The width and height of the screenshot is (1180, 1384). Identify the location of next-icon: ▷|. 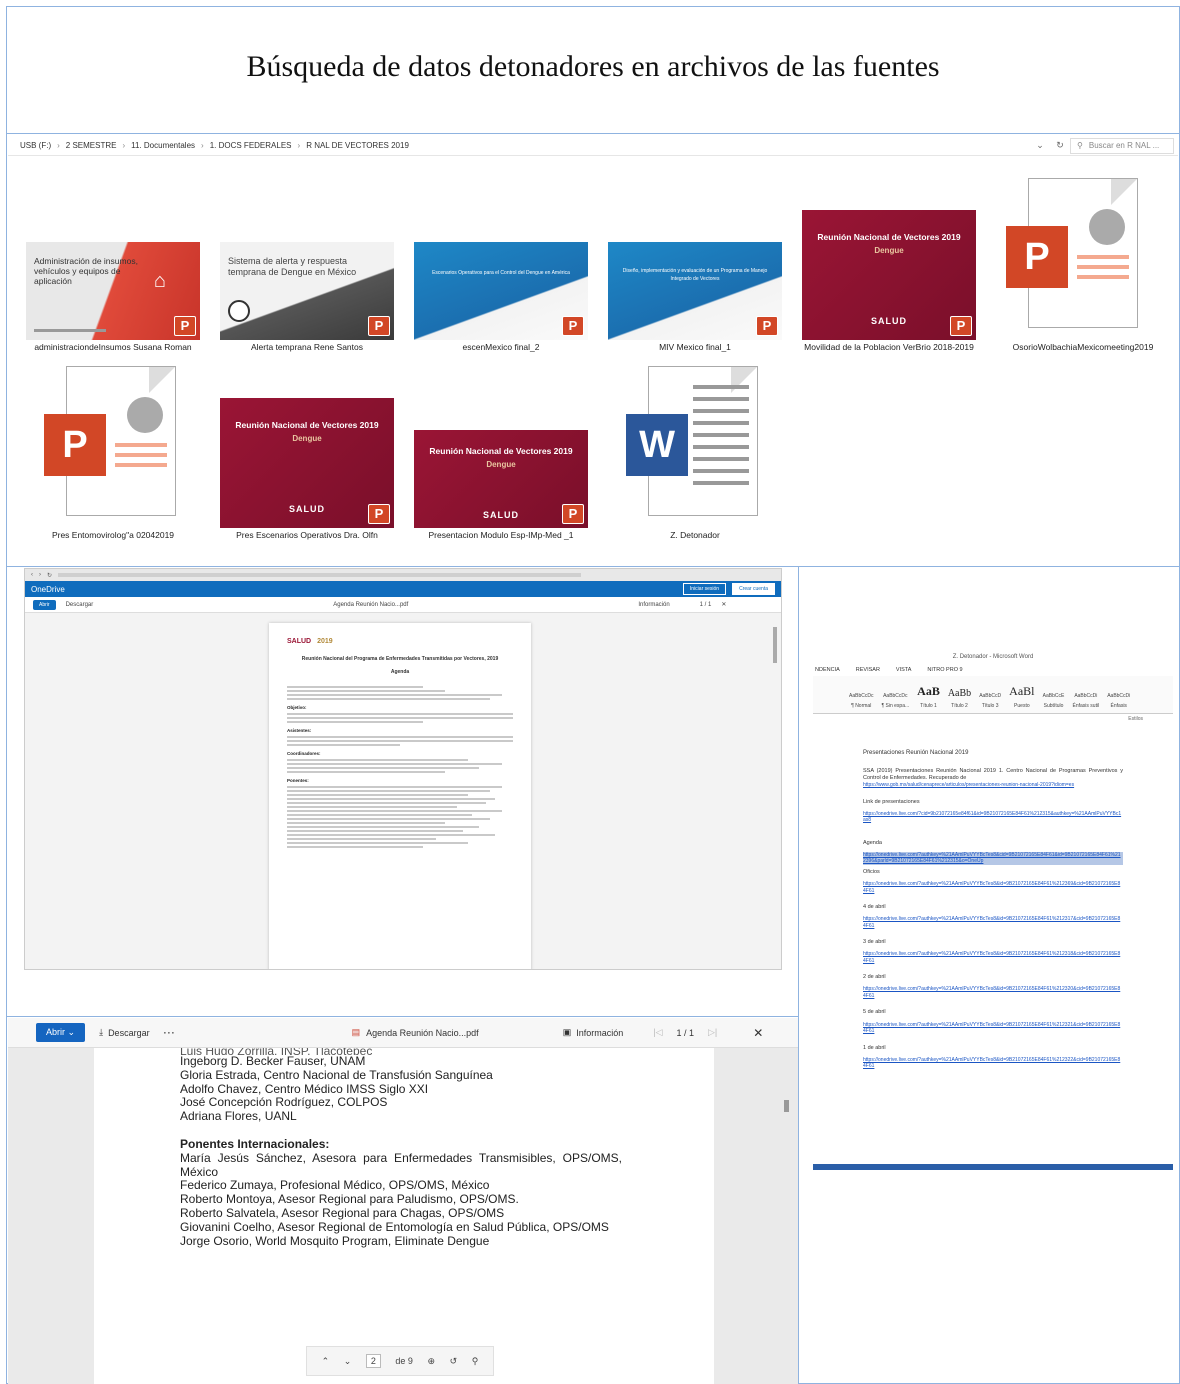
(712, 1032).